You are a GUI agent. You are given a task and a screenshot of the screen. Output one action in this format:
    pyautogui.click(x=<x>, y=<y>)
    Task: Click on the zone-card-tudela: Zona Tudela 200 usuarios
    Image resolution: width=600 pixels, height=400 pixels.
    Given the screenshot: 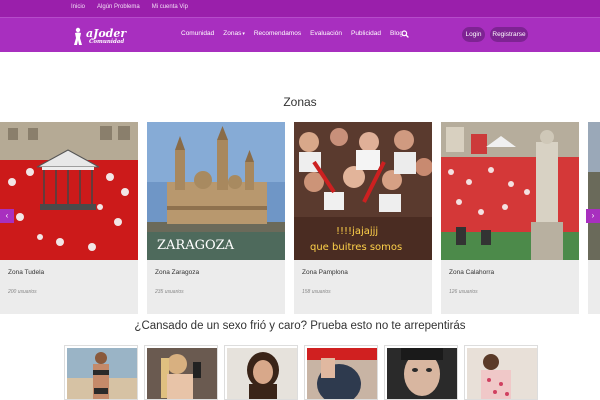 What is the action you would take?
    pyautogui.click(x=69, y=218)
    